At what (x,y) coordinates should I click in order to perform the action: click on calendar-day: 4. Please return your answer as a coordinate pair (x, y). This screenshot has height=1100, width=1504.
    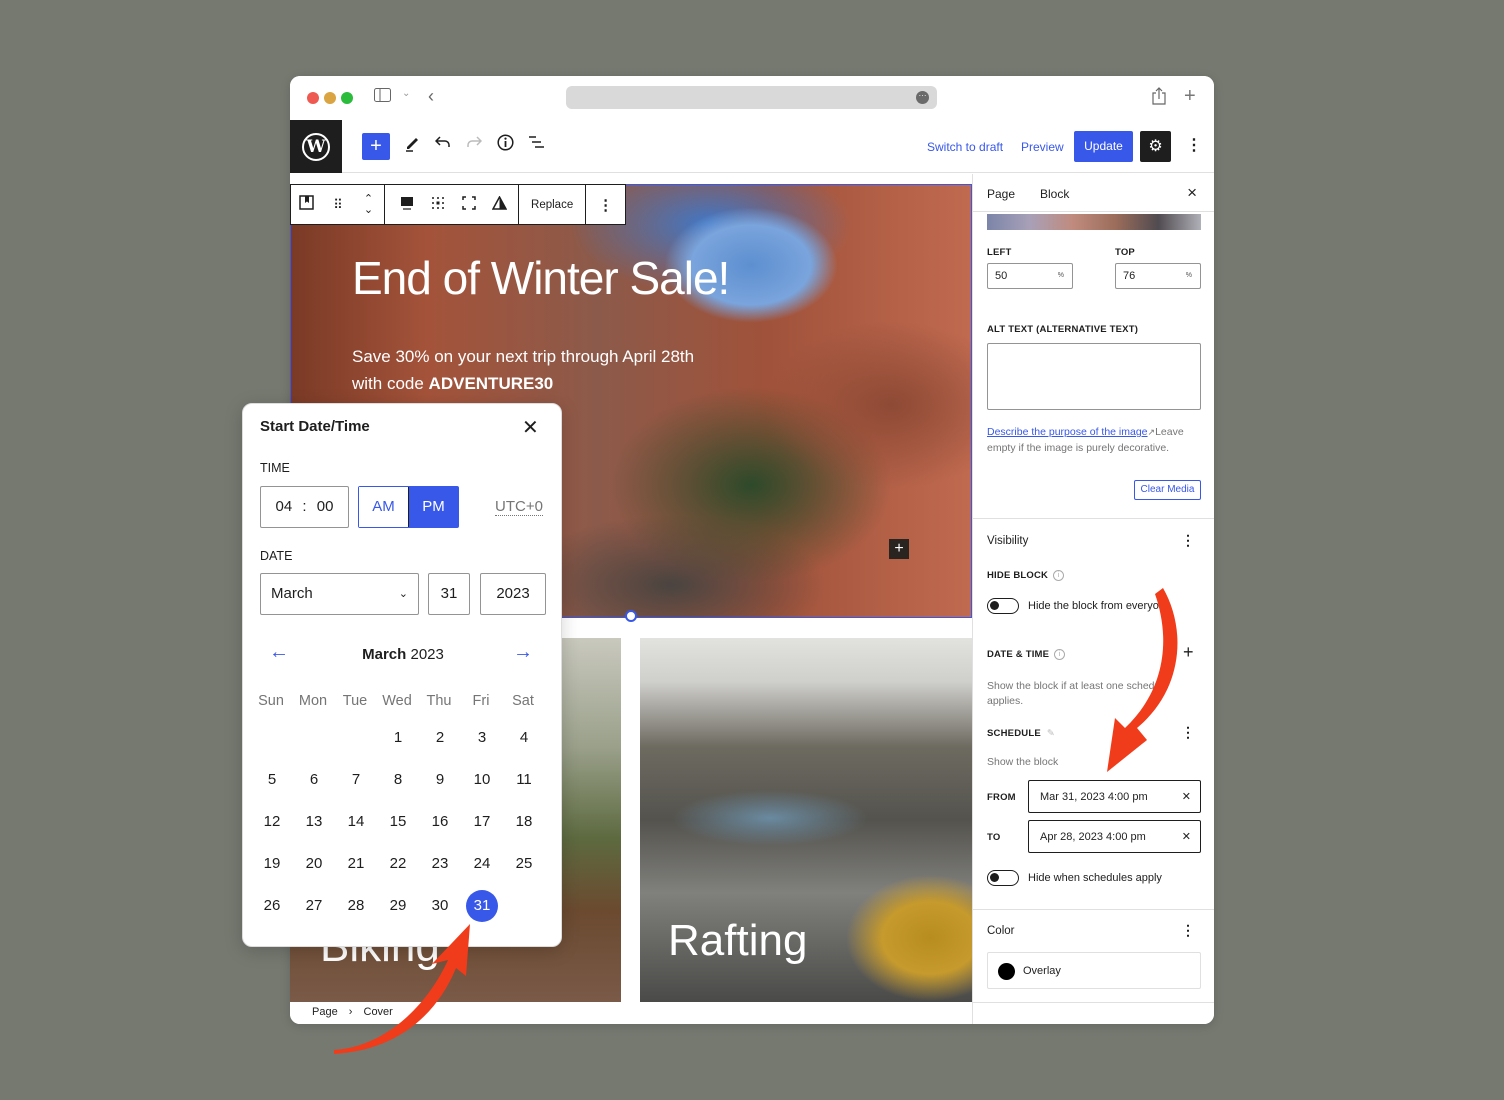
    Looking at the image, I should click on (524, 738).